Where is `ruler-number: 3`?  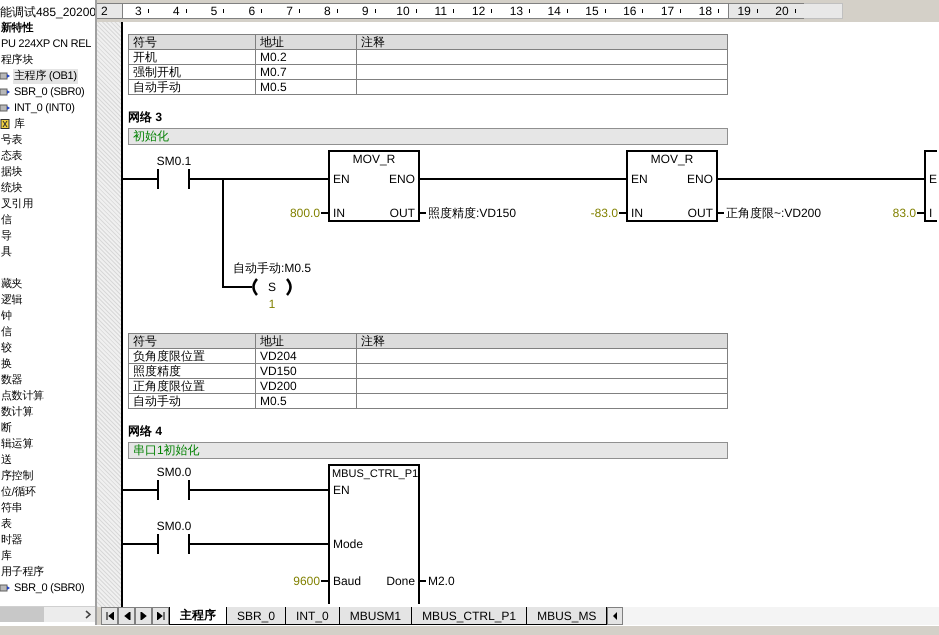
ruler-number: 3 is located at coordinates (138, 11).